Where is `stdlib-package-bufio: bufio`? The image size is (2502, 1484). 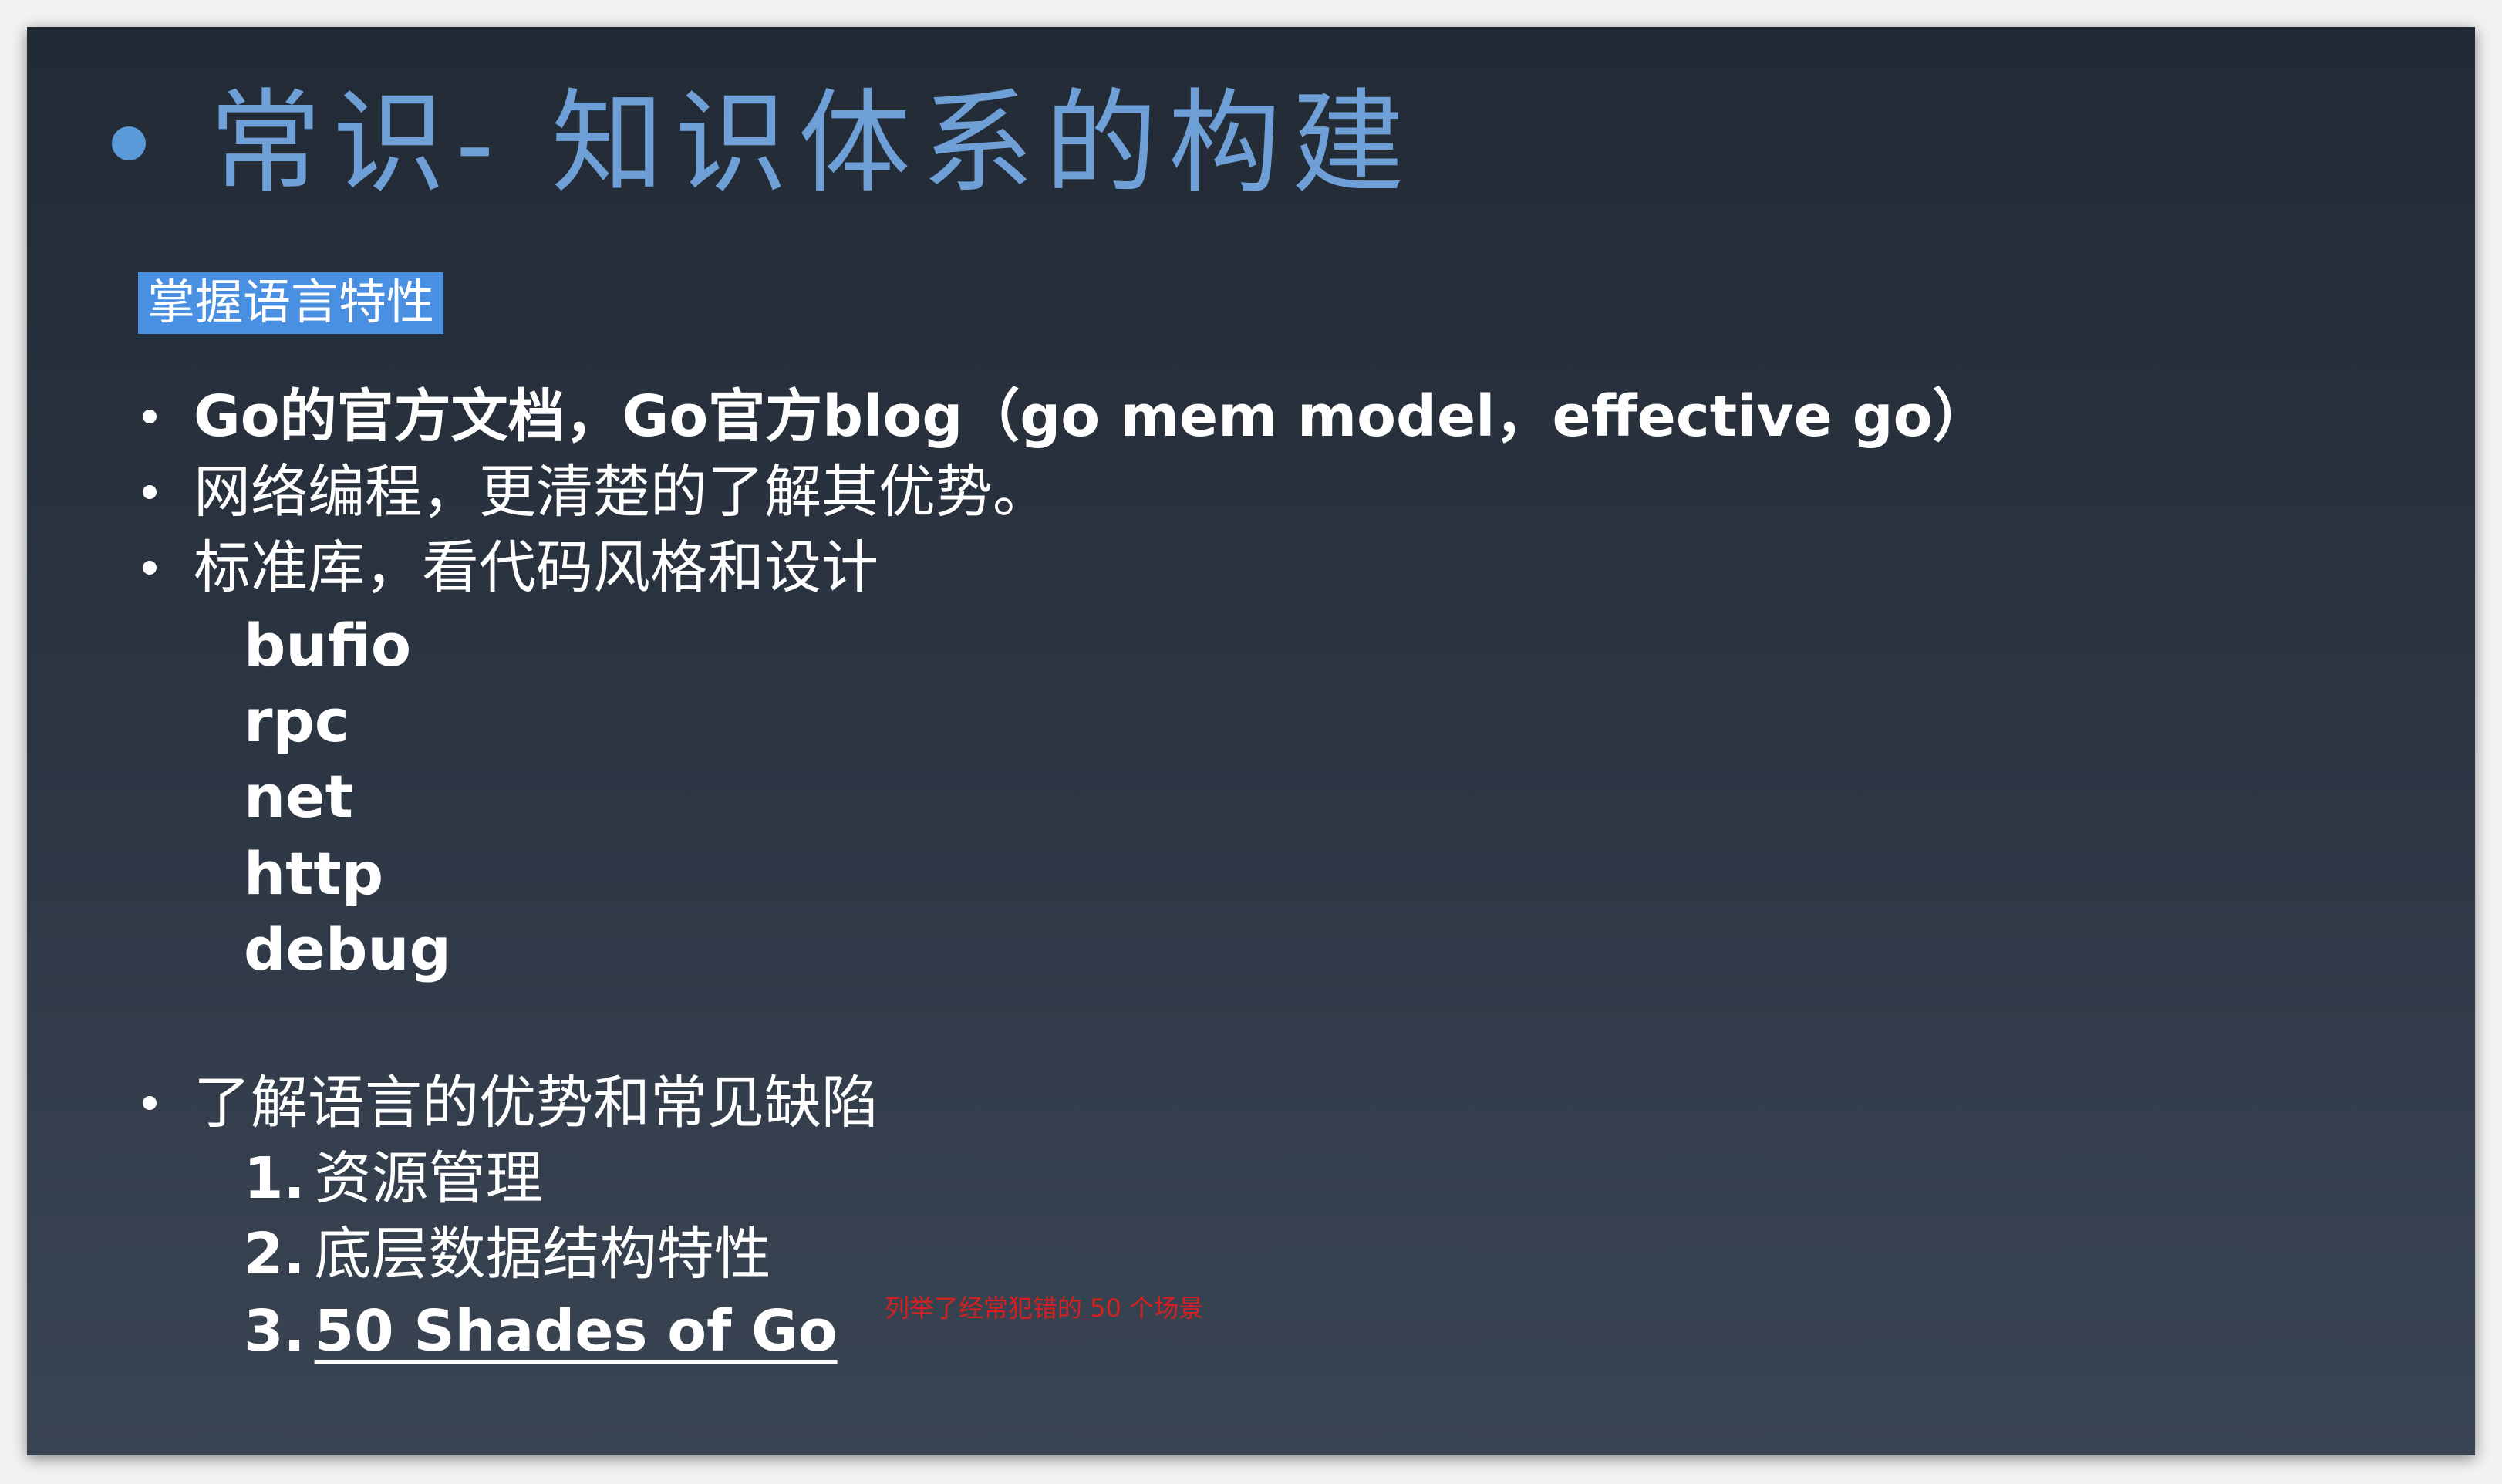
stdlib-package-bufio: bufio is located at coordinates (328, 645).